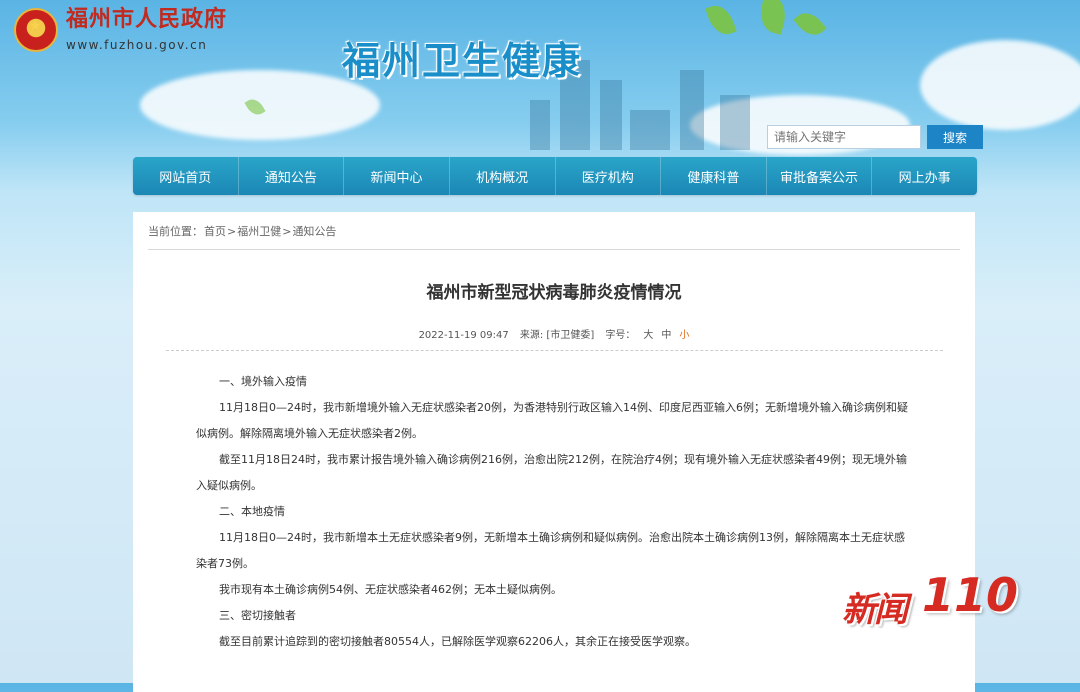  What do you see at coordinates (557, 335) in the screenshot?
I see `article-source: 来源: [市卫健委]` at bounding box center [557, 335].